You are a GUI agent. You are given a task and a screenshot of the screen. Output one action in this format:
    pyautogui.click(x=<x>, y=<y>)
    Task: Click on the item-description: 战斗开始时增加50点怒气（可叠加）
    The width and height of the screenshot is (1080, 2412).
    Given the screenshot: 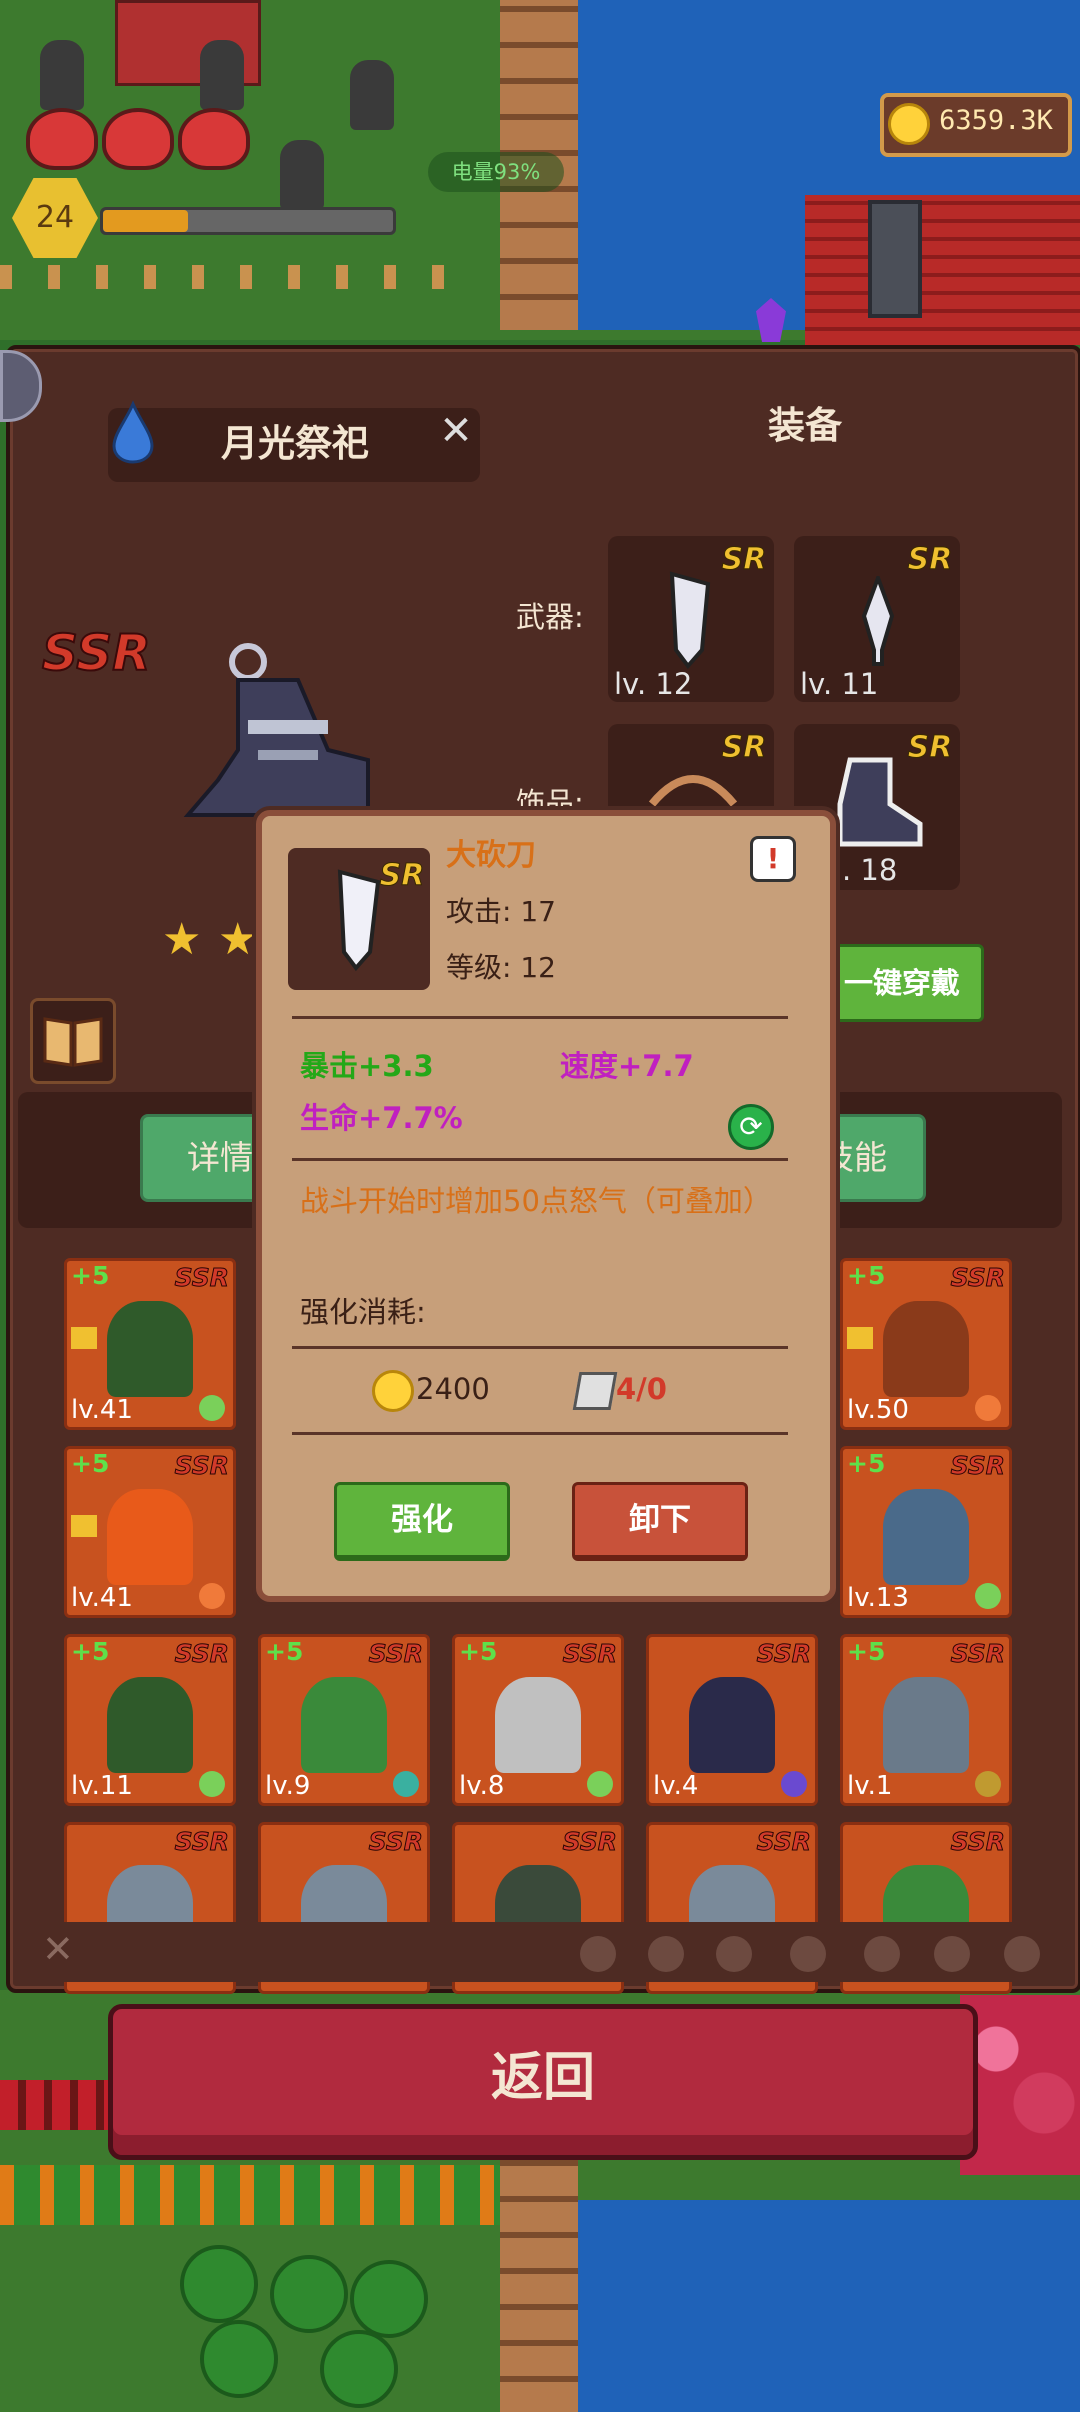 What is the action you would take?
    pyautogui.click(x=536, y=1201)
    